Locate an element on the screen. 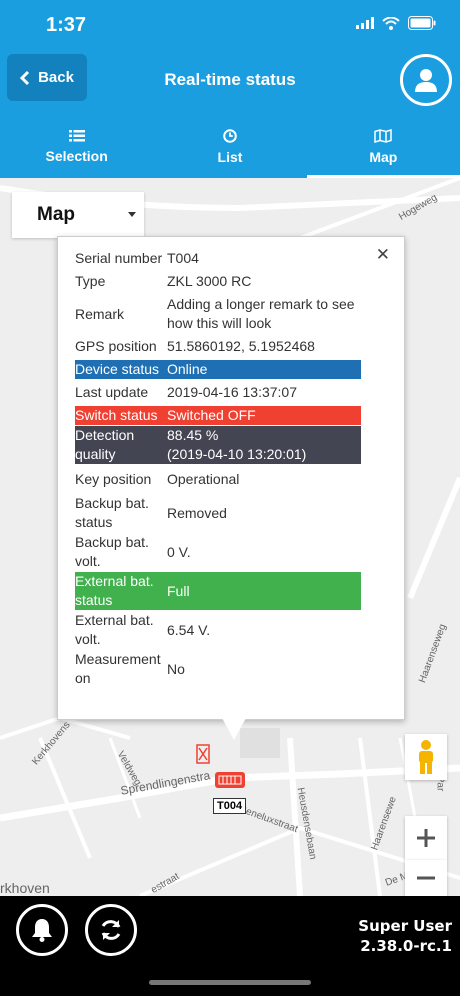  tab-list: List is located at coordinates (229, 147).